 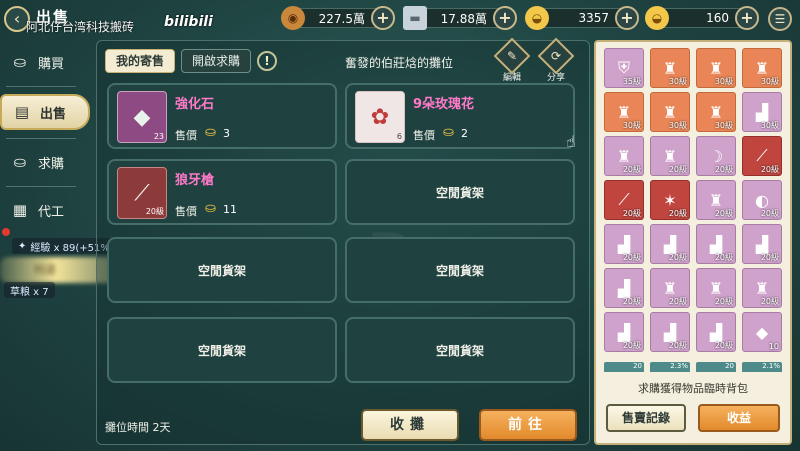 What do you see at coordinates (267, 61) in the screenshot?
I see `info-button: !` at bounding box center [267, 61].